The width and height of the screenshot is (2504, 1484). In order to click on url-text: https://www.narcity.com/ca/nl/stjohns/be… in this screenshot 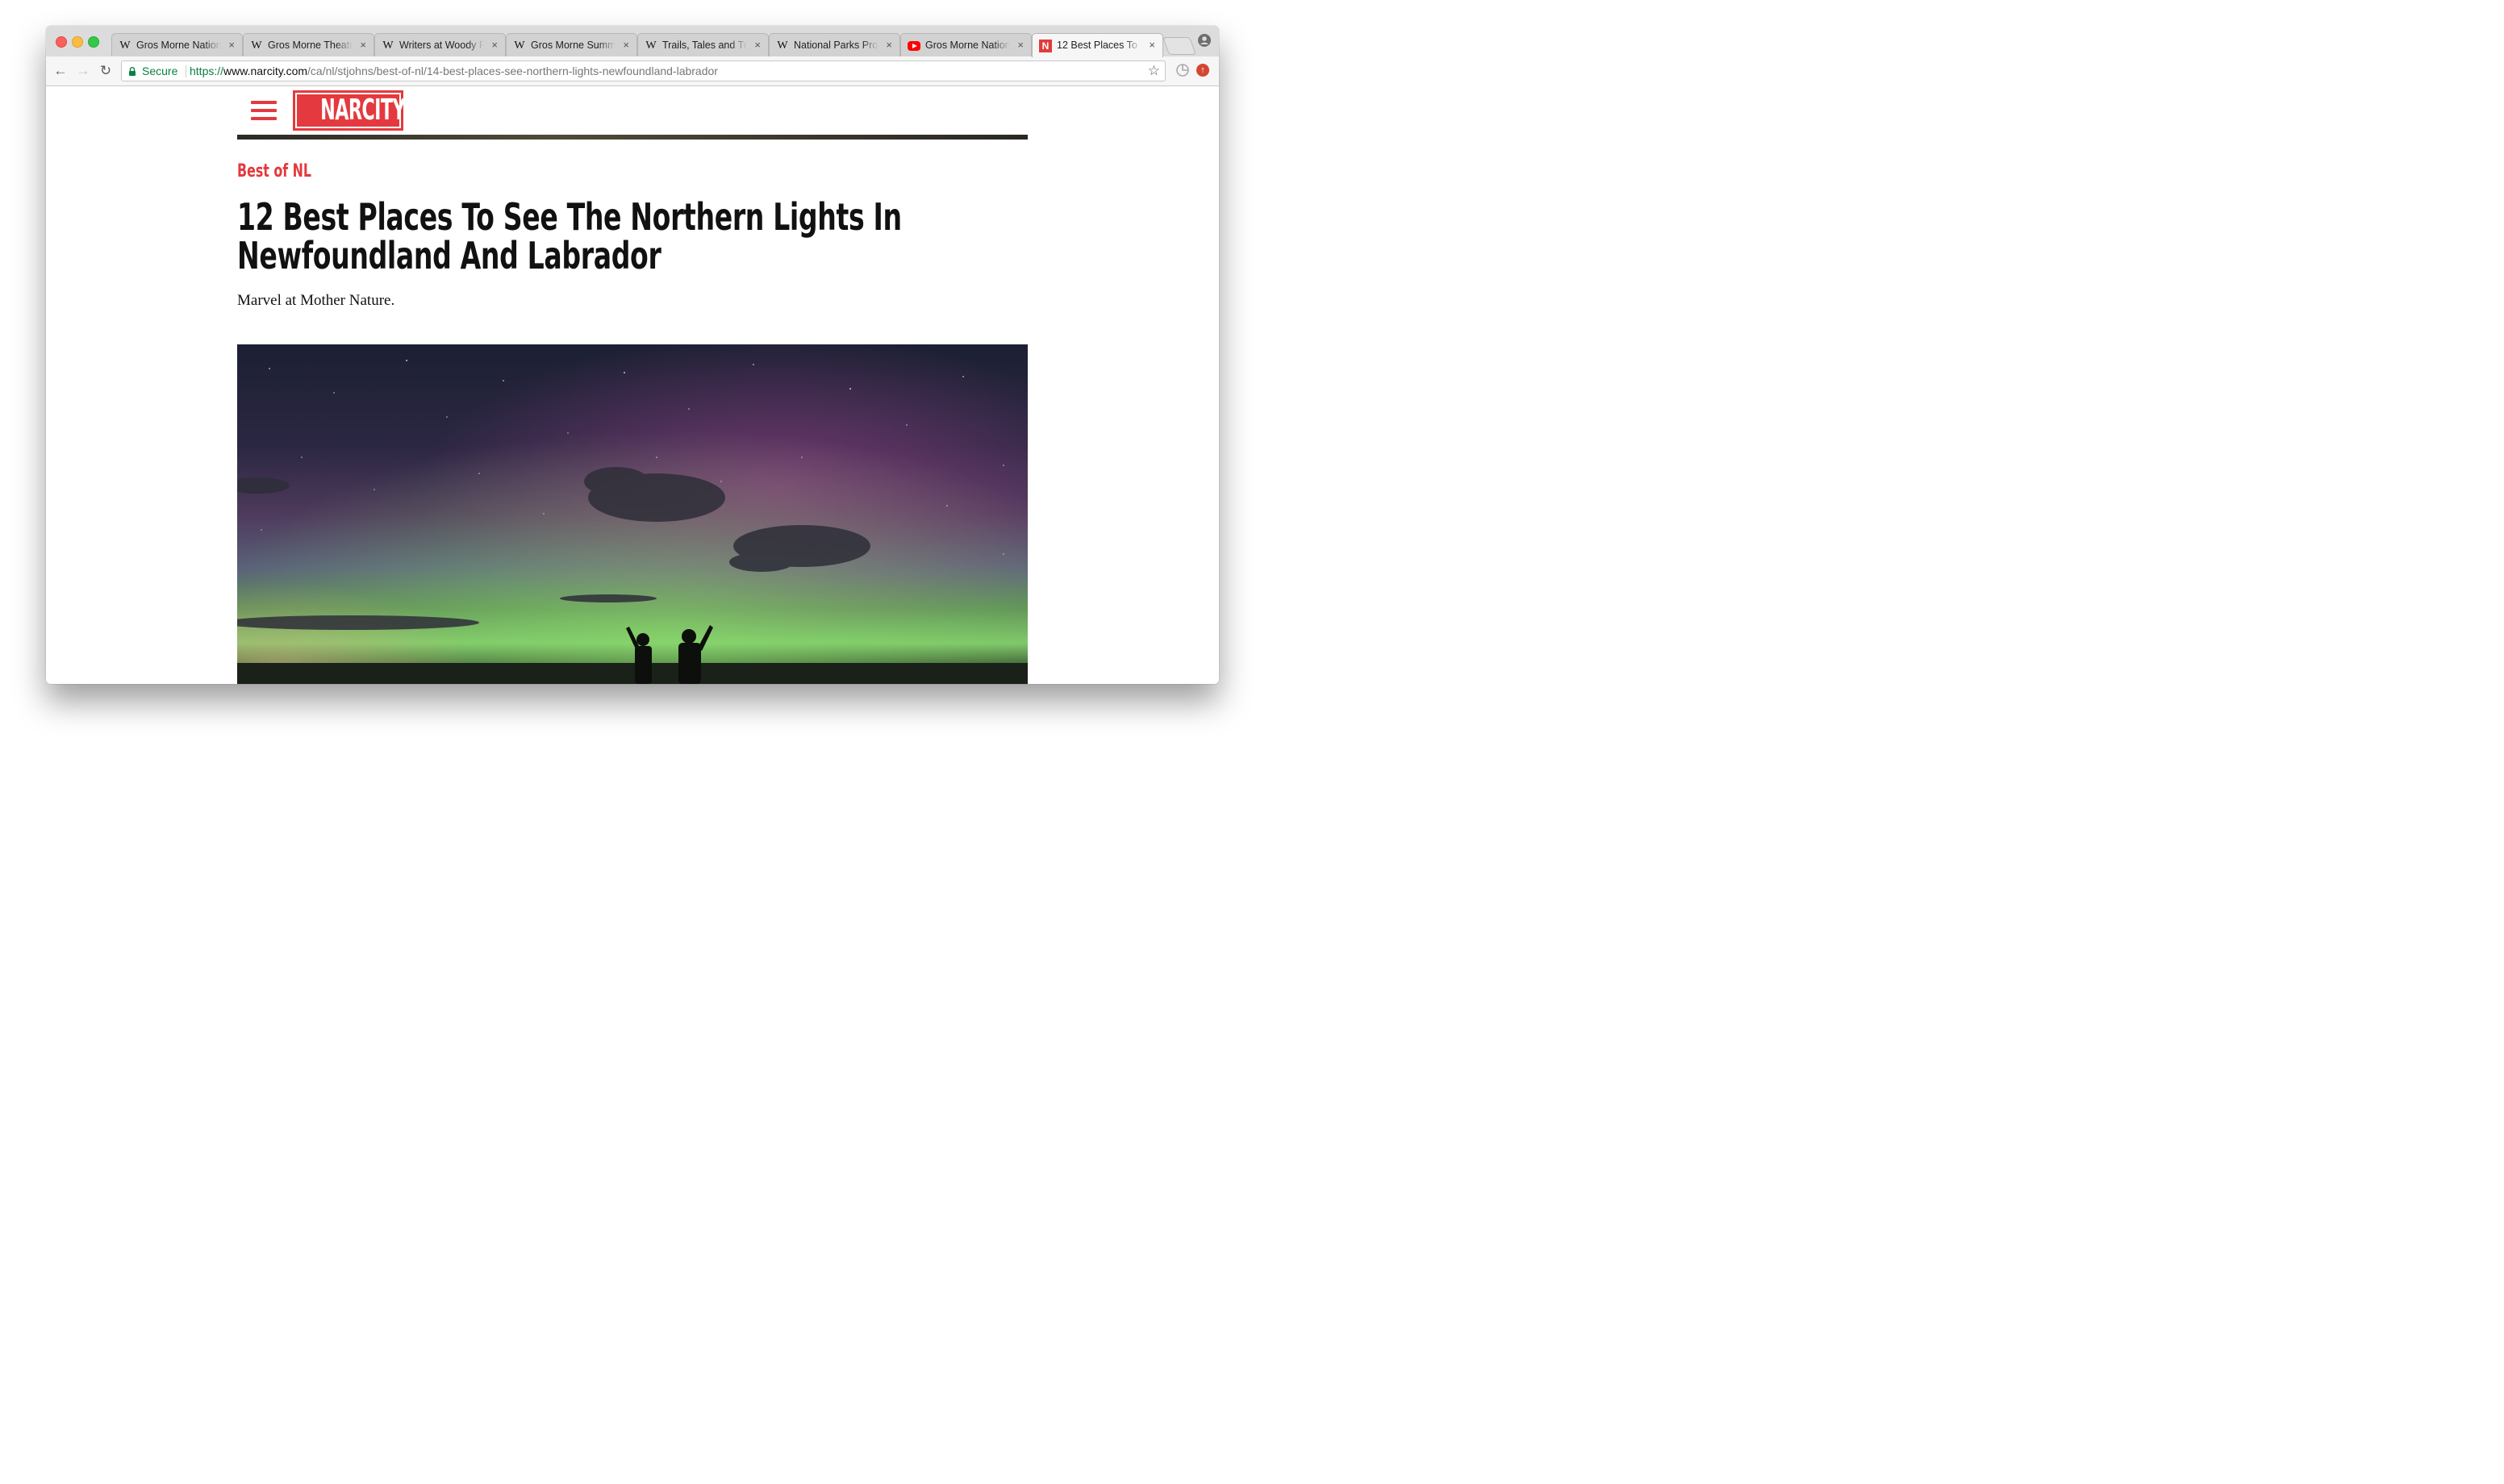, I will do `click(454, 71)`.